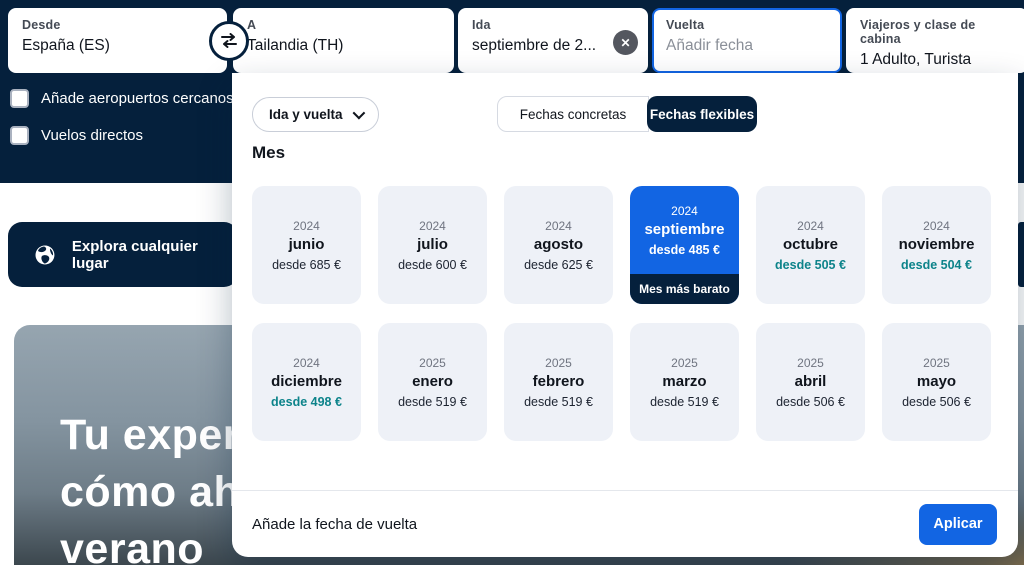  What do you see at coordinates (19, 98) in the screenshot?
I see `nearby-airports-checkbox` at bounding box center [19, 98].